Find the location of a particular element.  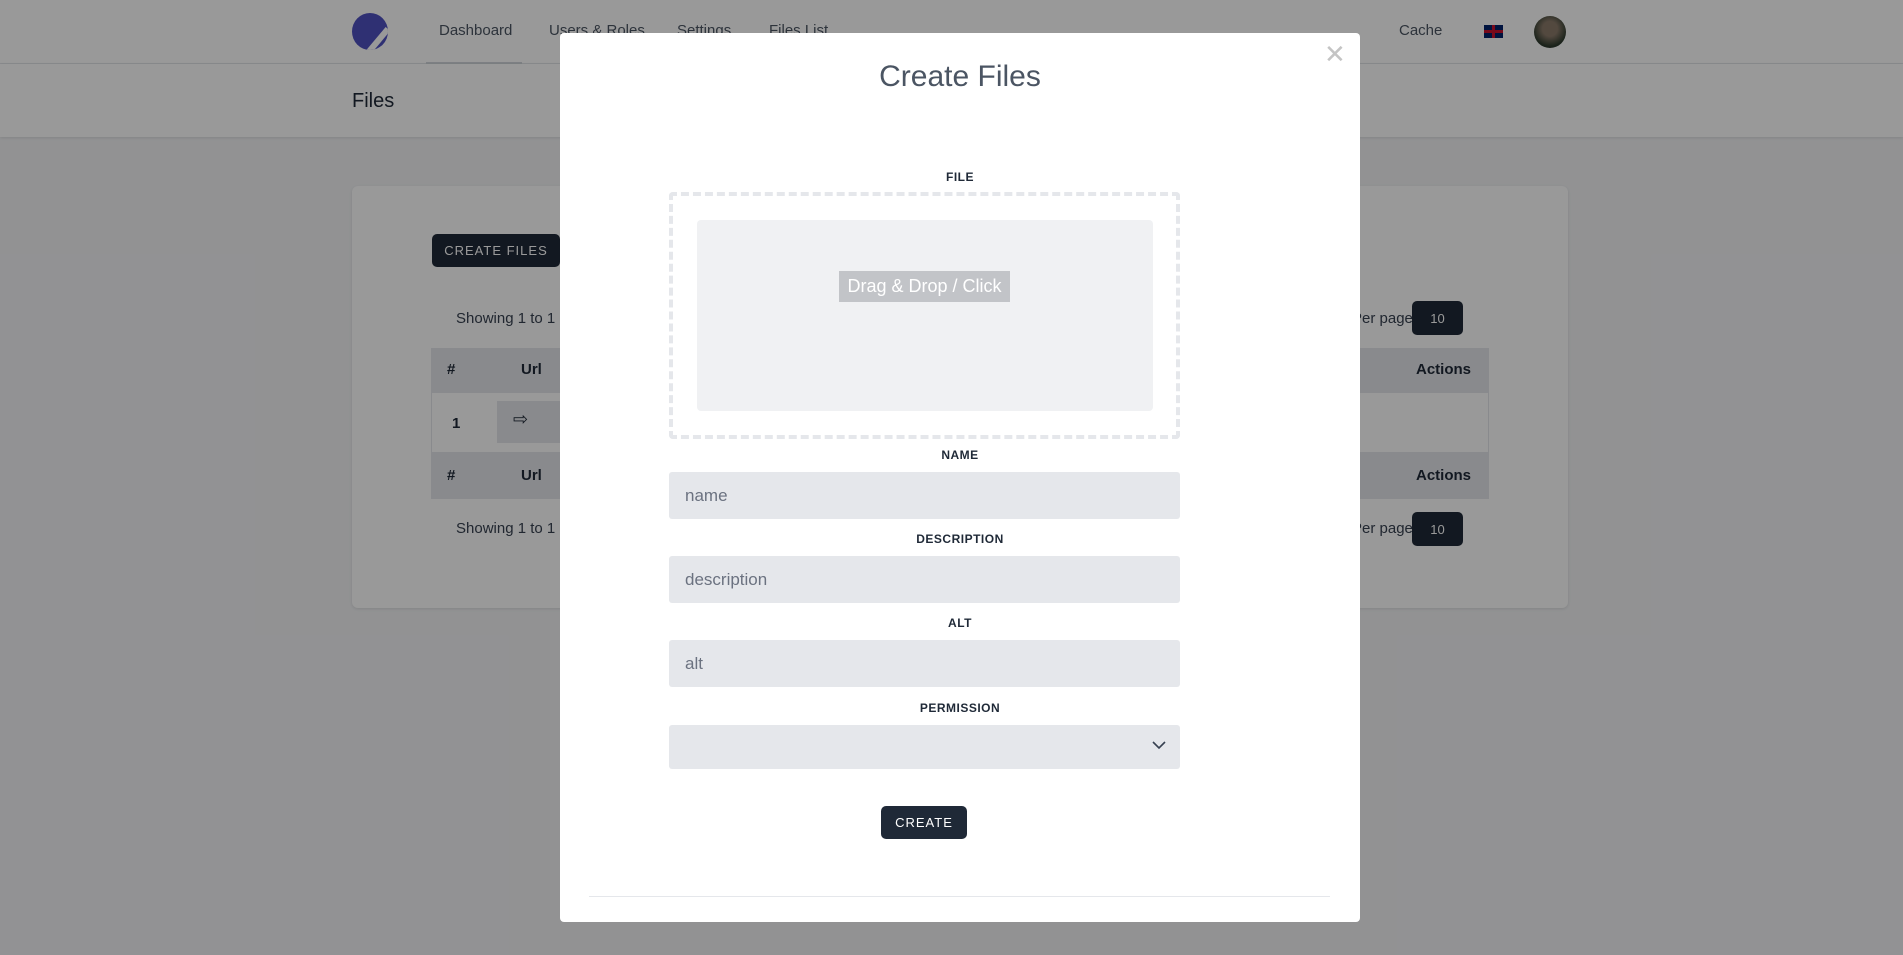

chevron-down-icon is located at coordinates (1159, 745).